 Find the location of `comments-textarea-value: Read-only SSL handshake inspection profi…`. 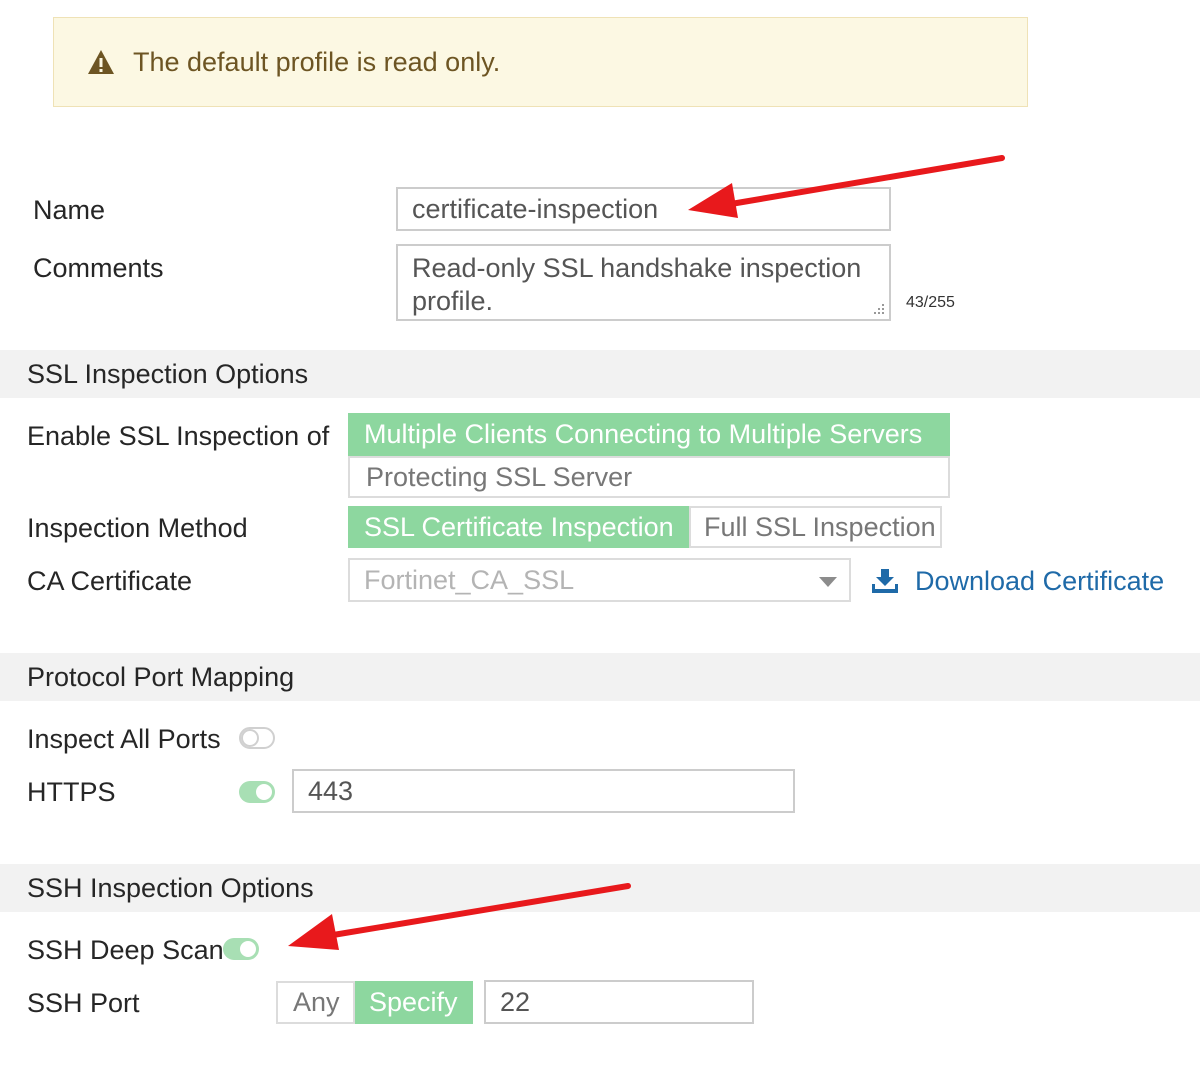

comments-textarea-value: Read-only SSL handshake inspection profi… is located at coordinates (637, 284).